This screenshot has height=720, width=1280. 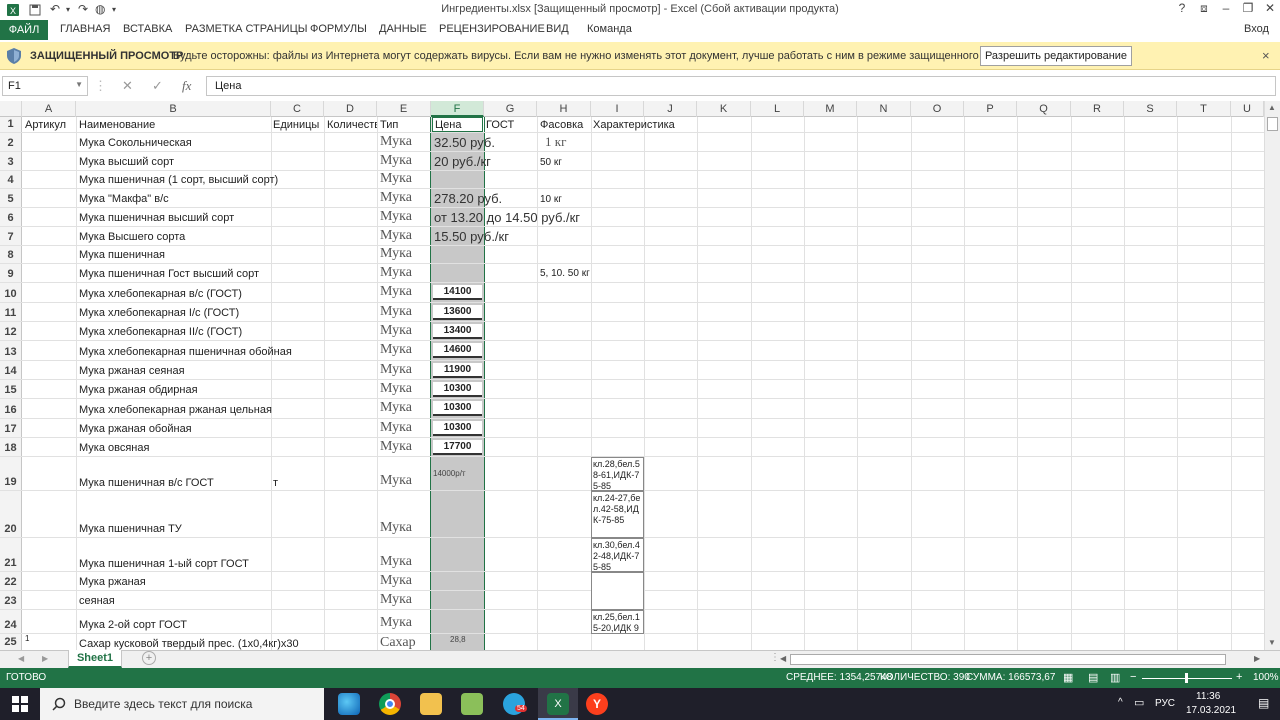 I want to click on column-header: L, so click(x=777, y=109).